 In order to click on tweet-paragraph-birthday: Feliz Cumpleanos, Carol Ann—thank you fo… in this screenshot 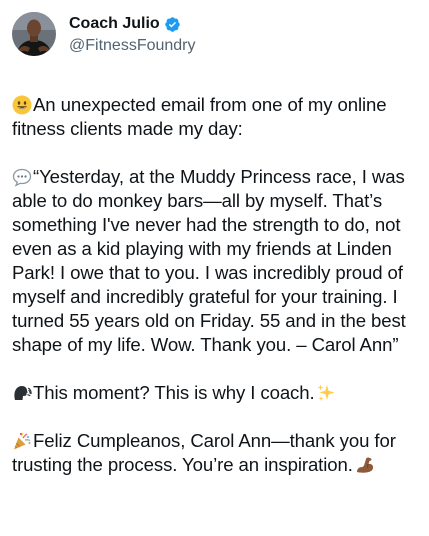, I will do `click(217, 453)`.